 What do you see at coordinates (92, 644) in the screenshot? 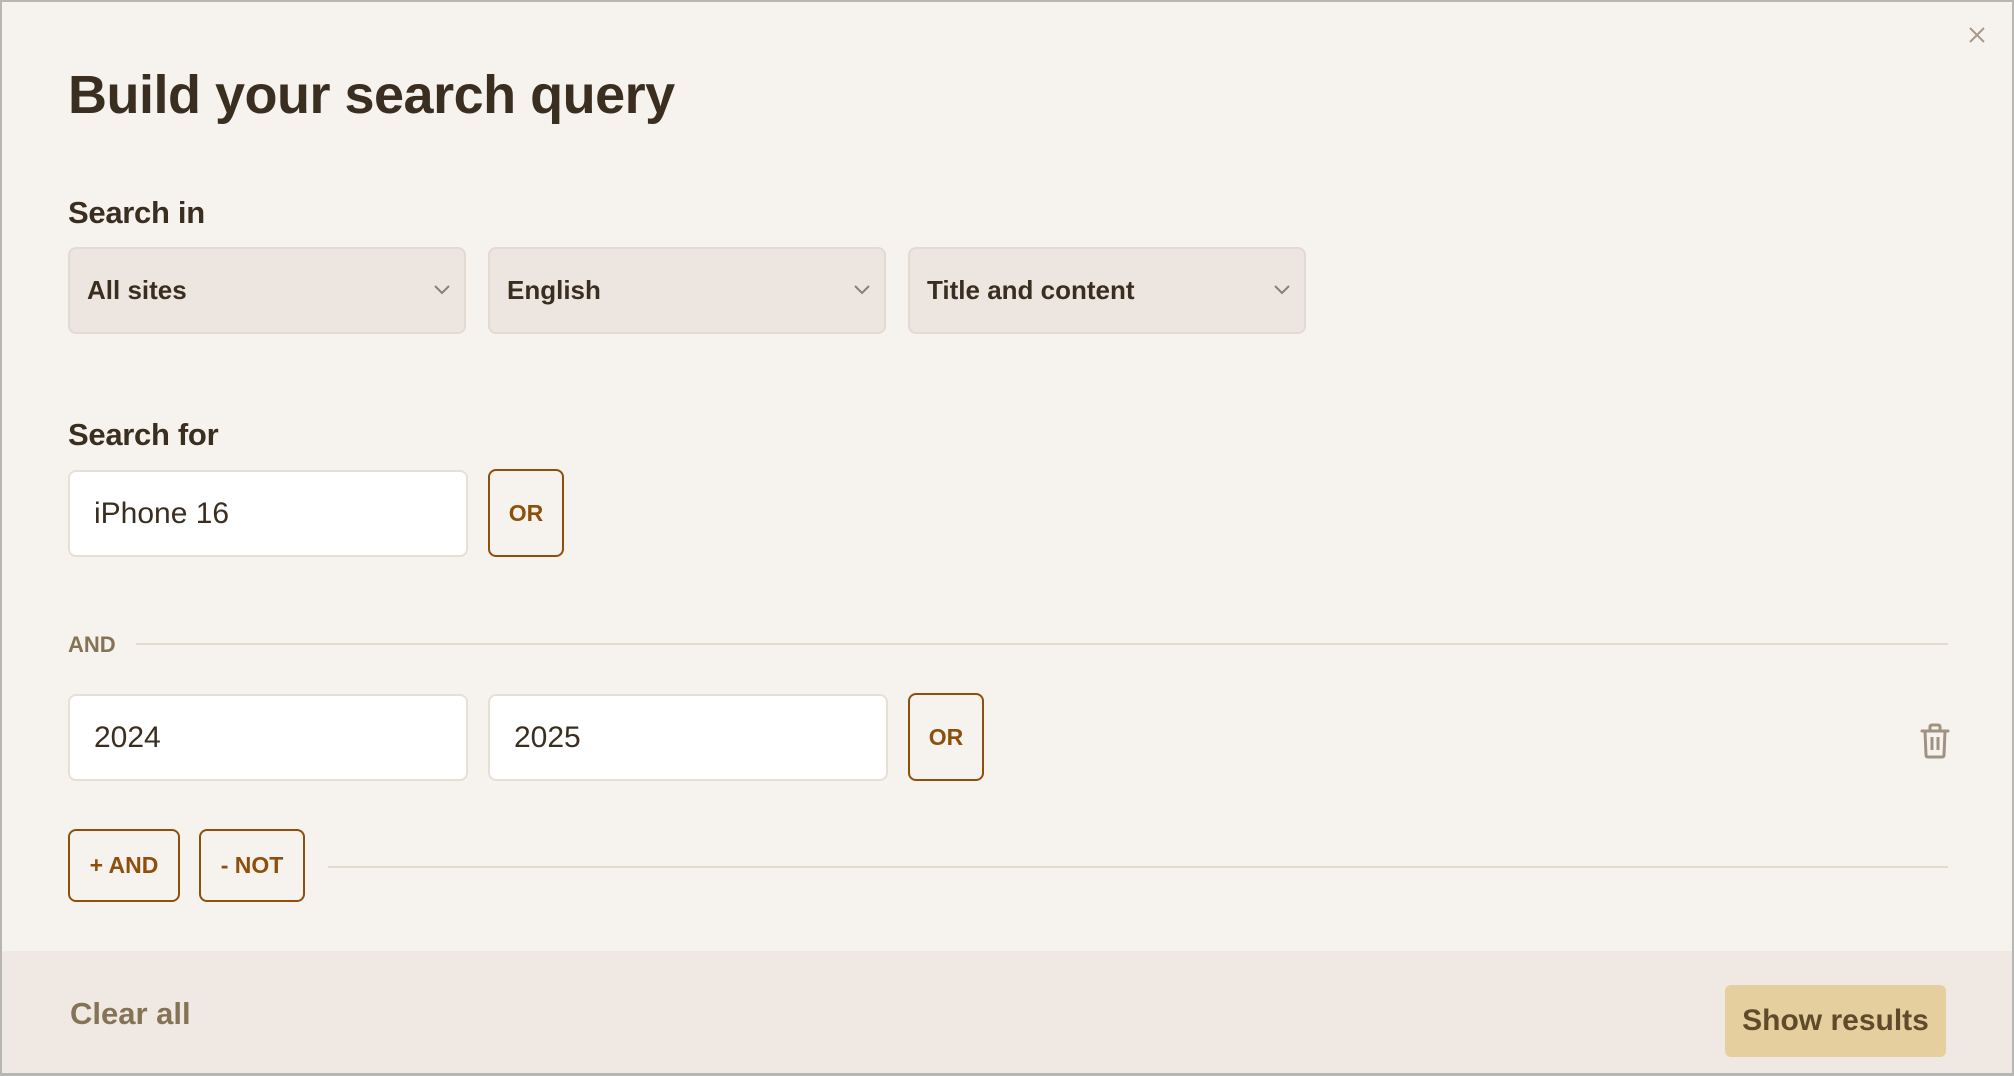
I see `and-connector-label: AND` at bounding box center [92, 644].